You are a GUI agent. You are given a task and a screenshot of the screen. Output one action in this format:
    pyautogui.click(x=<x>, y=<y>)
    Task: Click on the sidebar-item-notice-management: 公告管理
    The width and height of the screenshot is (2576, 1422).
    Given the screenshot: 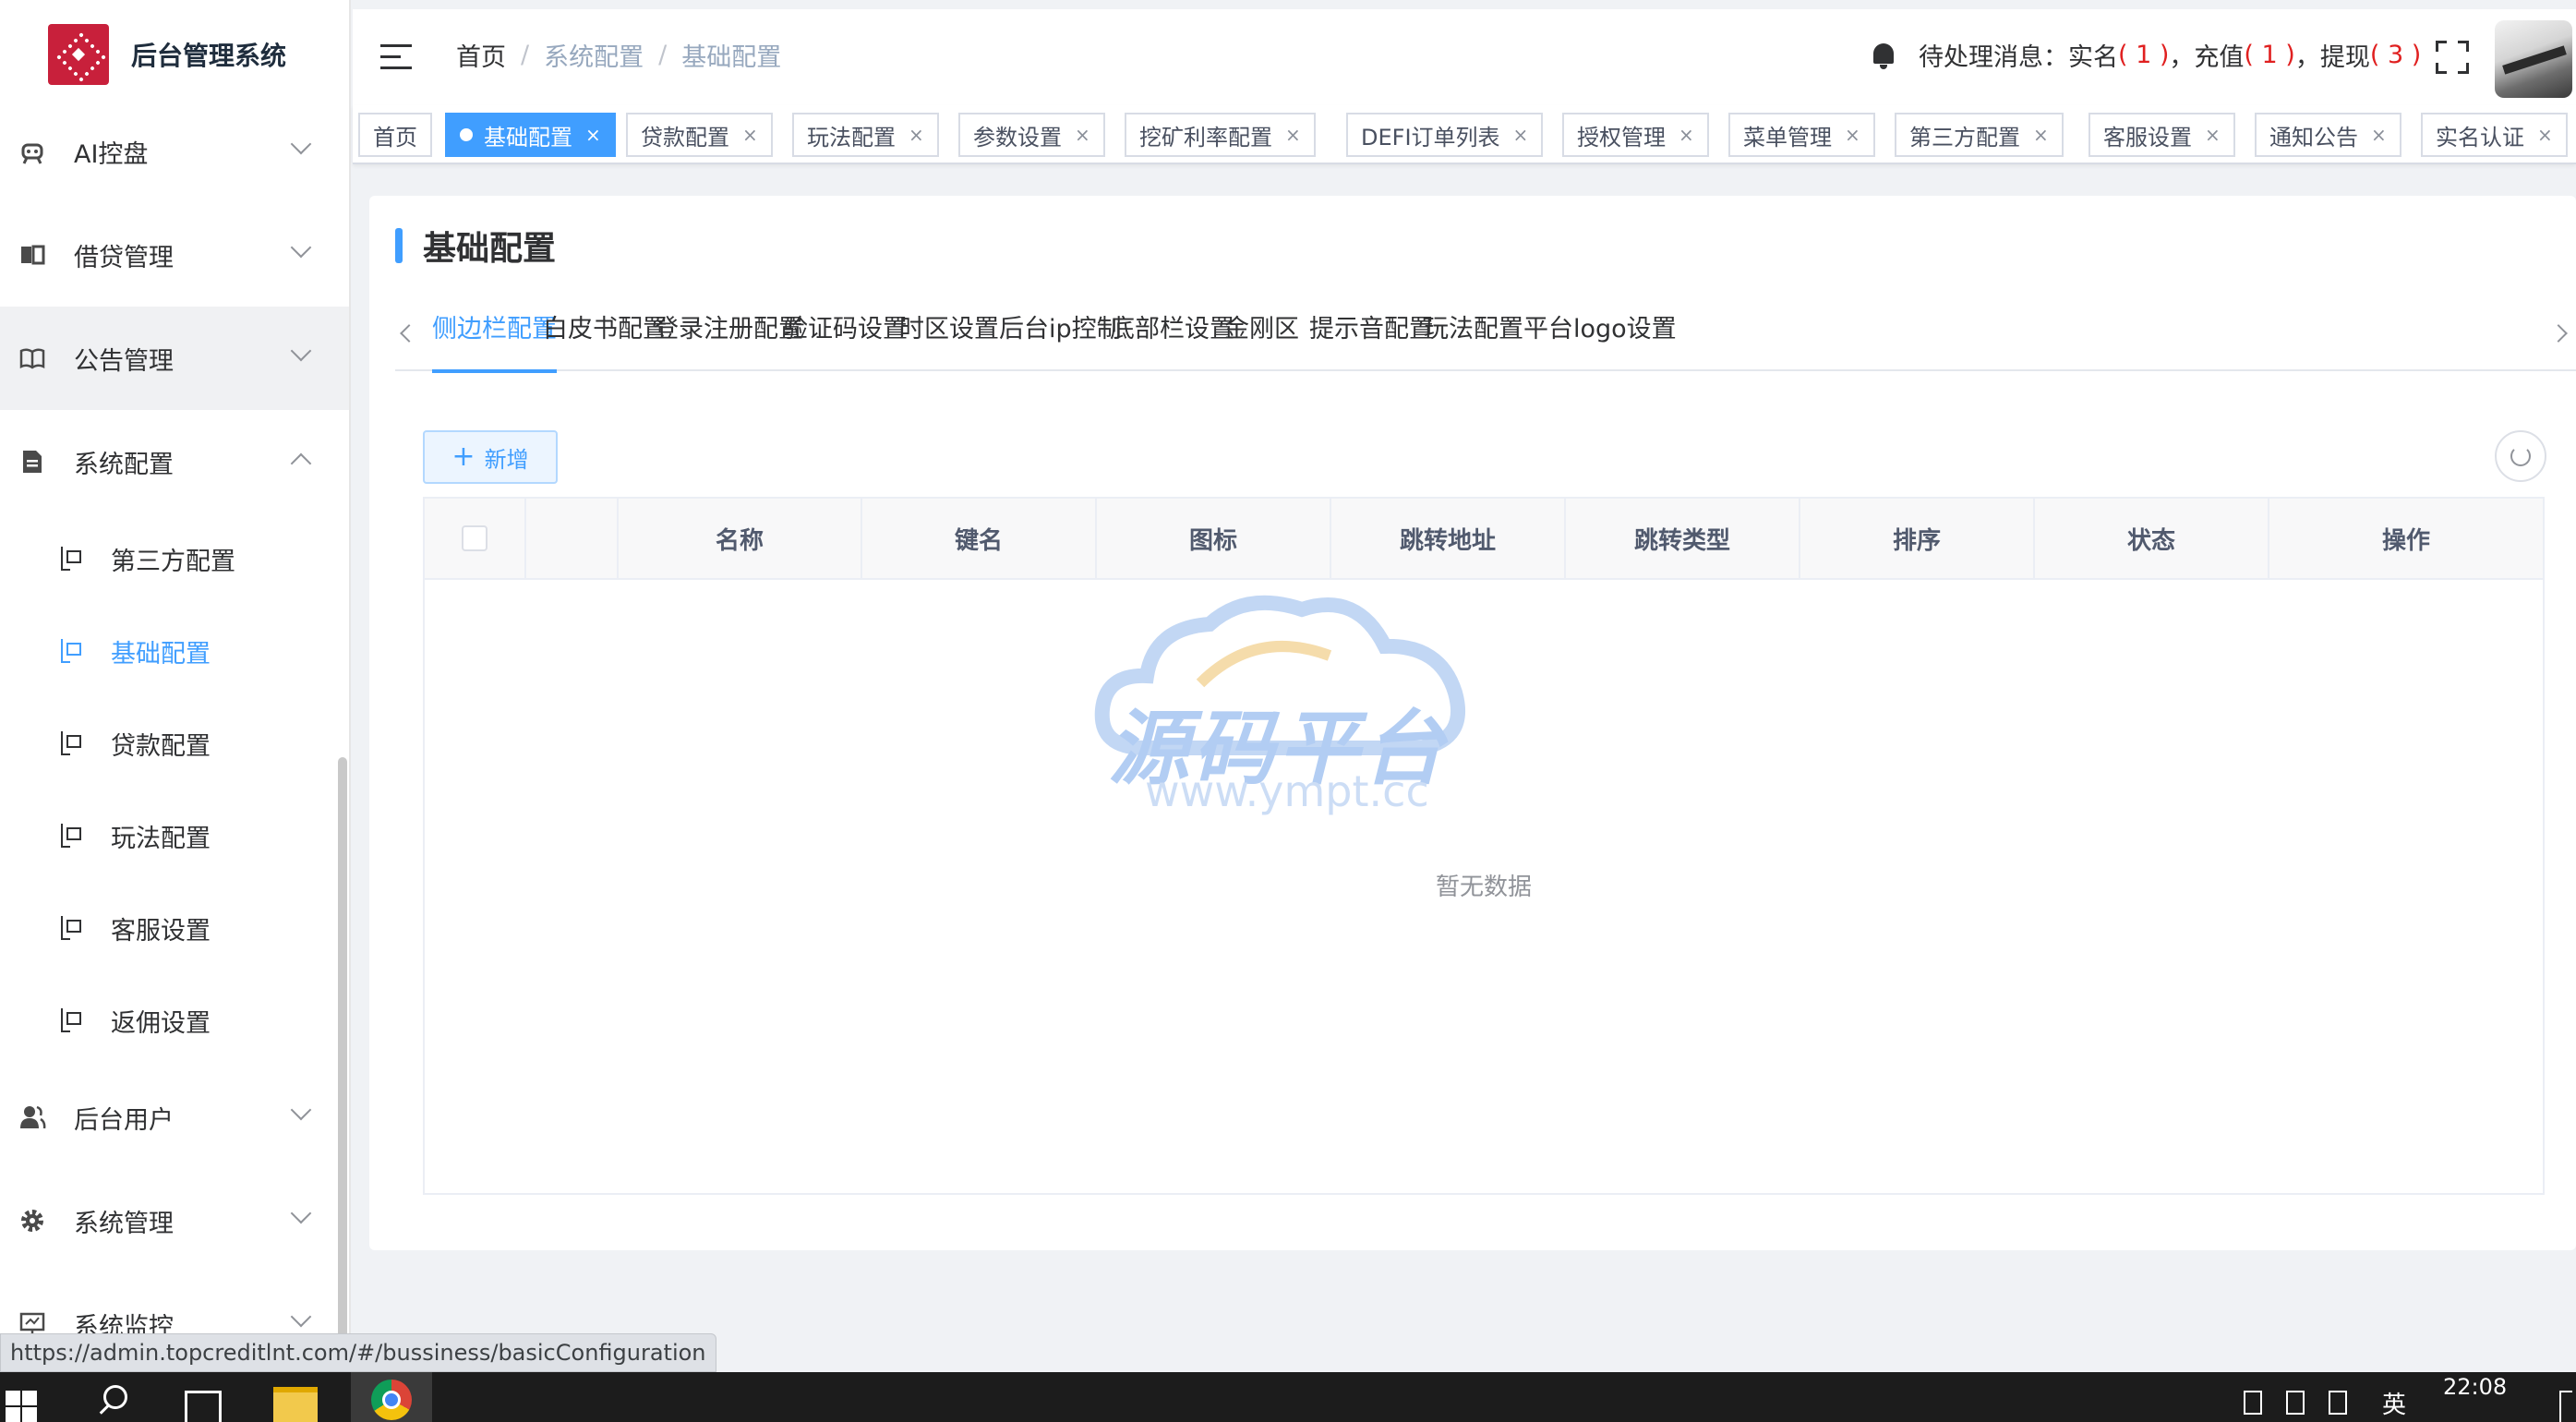 What is the action you would take?
    pyautogui.click(x=174, y=358)
    